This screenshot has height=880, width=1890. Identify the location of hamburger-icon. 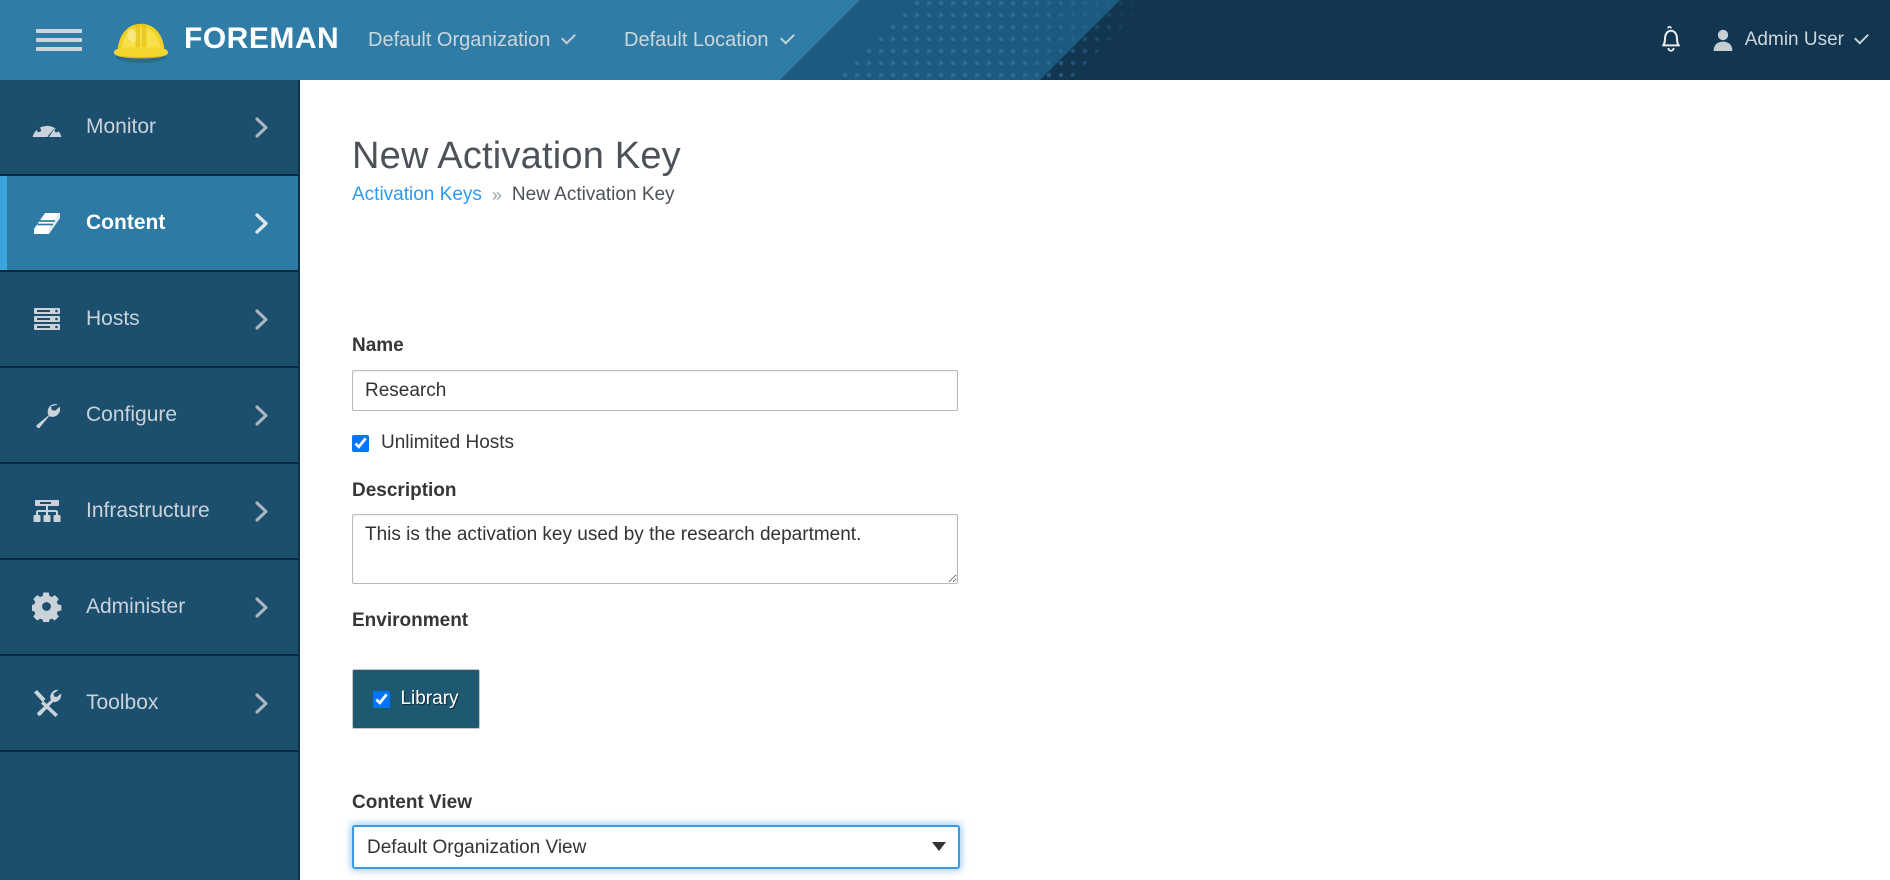
(59, 40).